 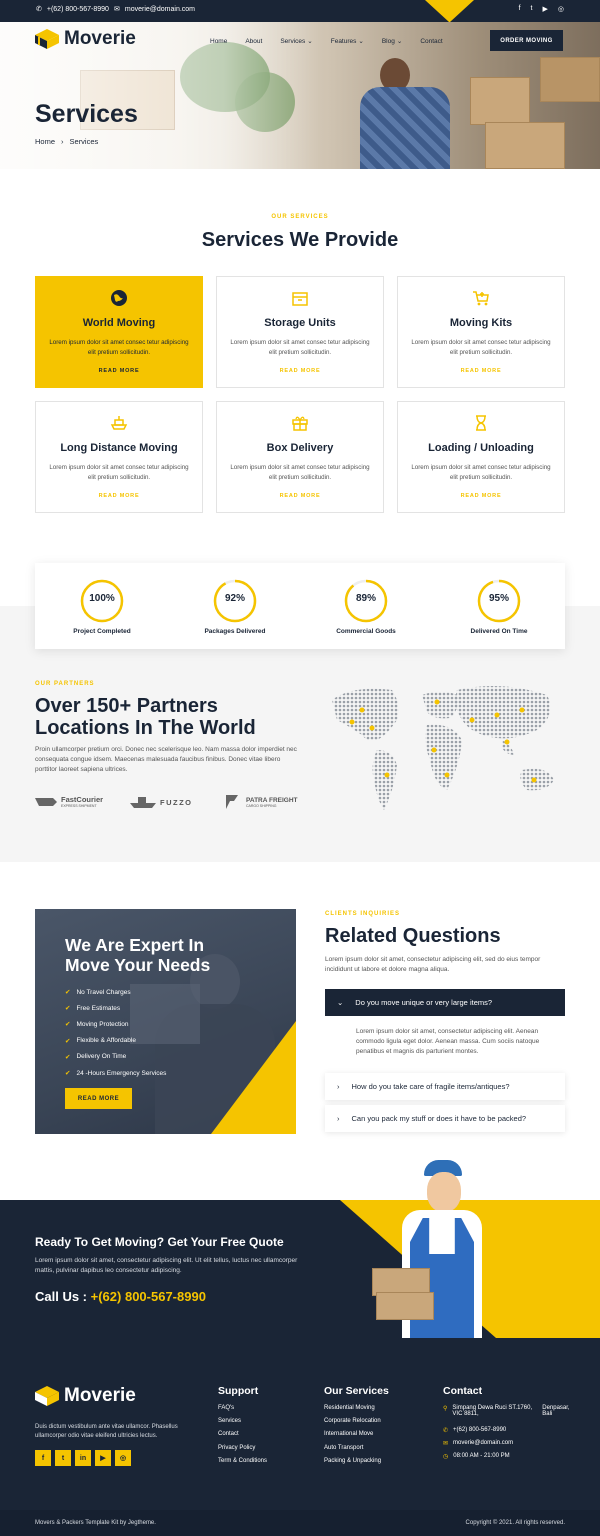 I want to click on footer-hours: ◷ 08:00 AM - 21:00 PM, so click(x=476, y=1457).